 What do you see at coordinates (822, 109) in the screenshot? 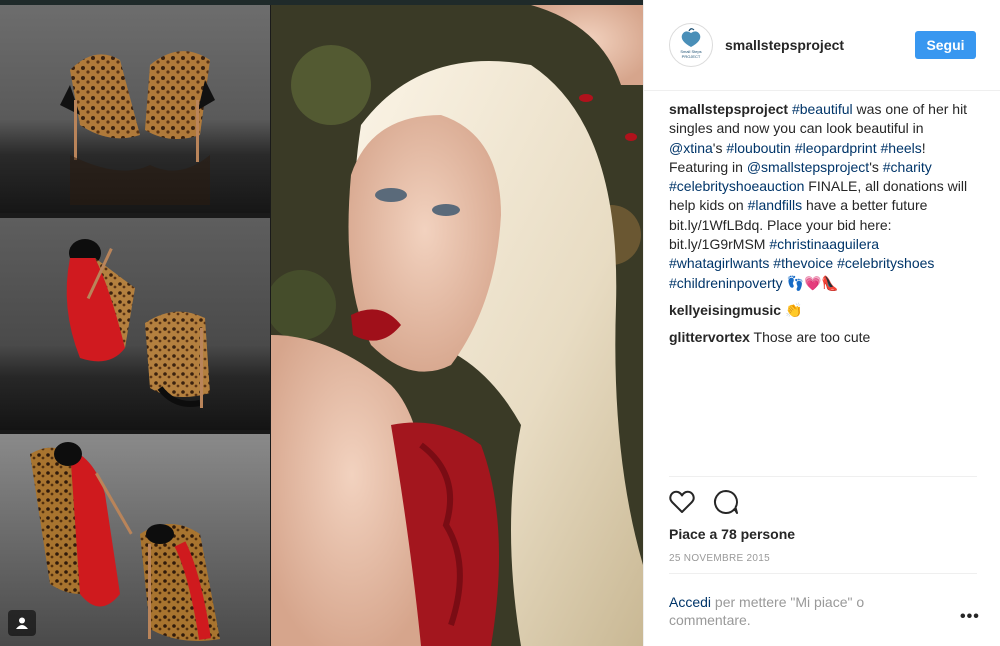
I see `hashtag-link: #beautiful` at bounding box center [822, 109].